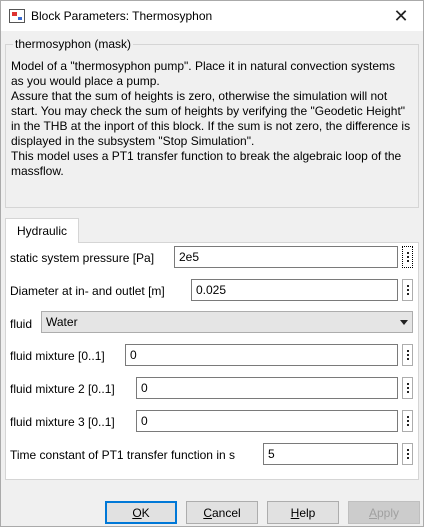 Image resolution: width=424 pixels, height=527 pixels. I want to click on fluid-mixture-label: fluid mixture [0..1], so click(57, 356).